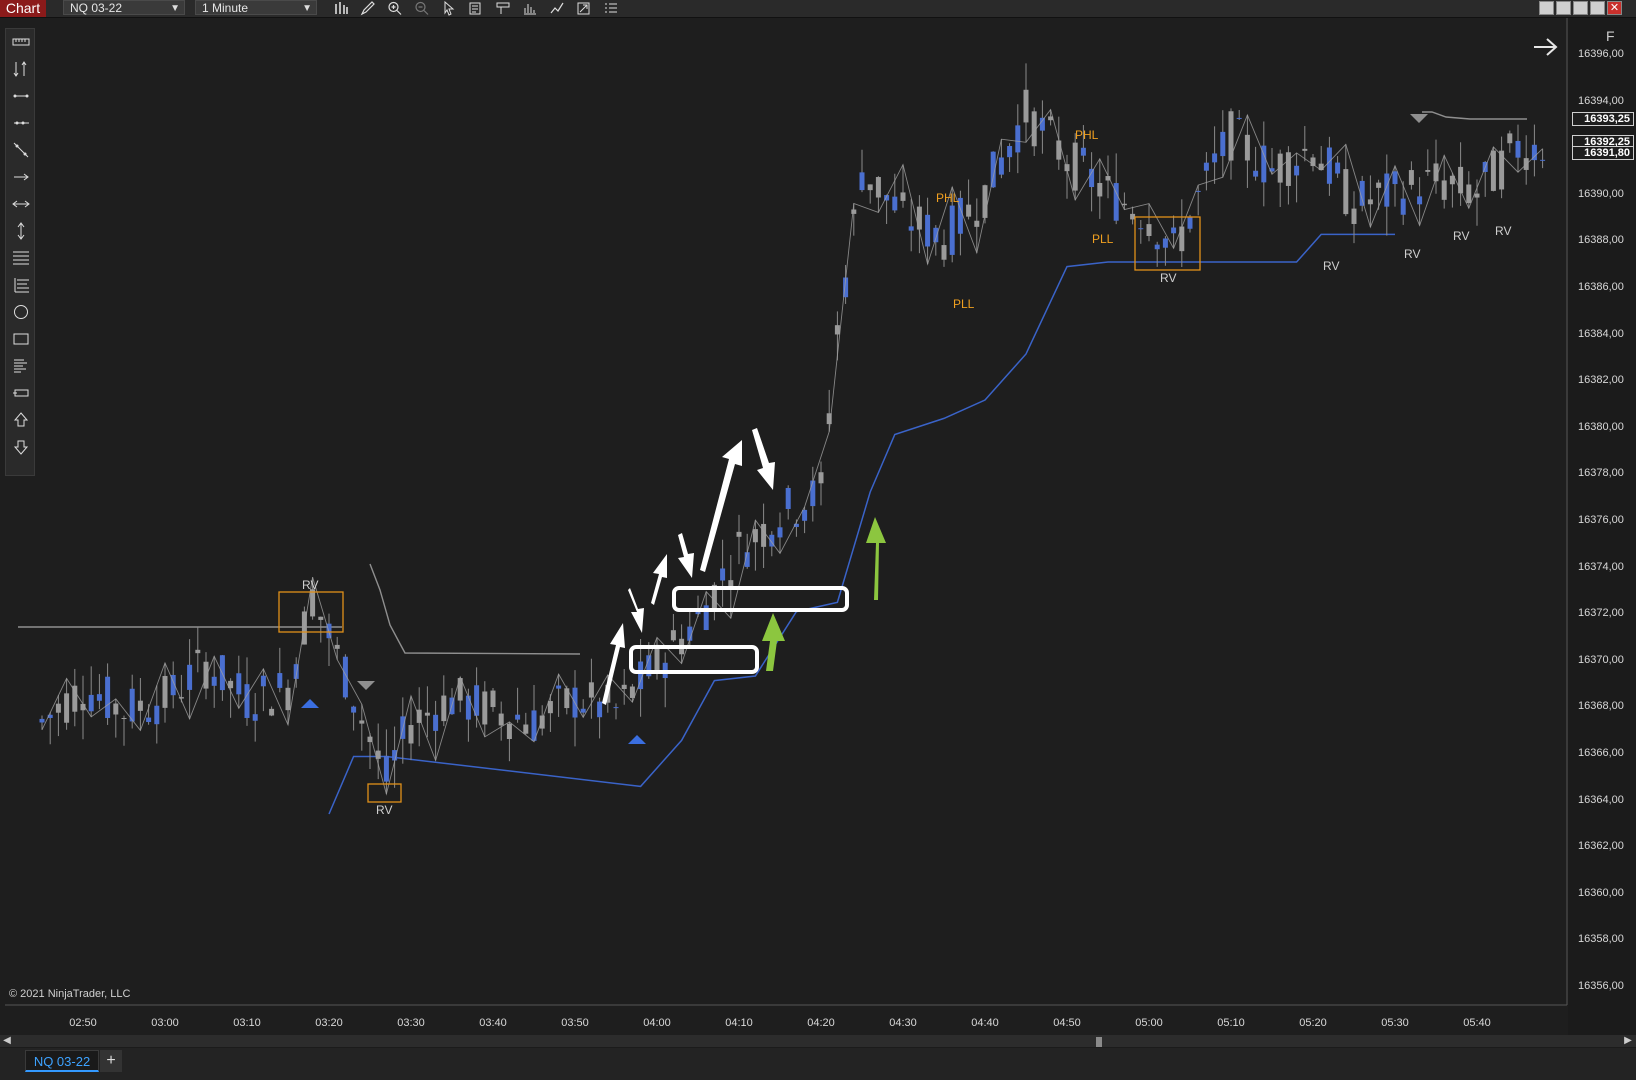 The height and width of the screenshot is (1080, 1636). I want to click on arrow-down-icon, so click(21, 447).